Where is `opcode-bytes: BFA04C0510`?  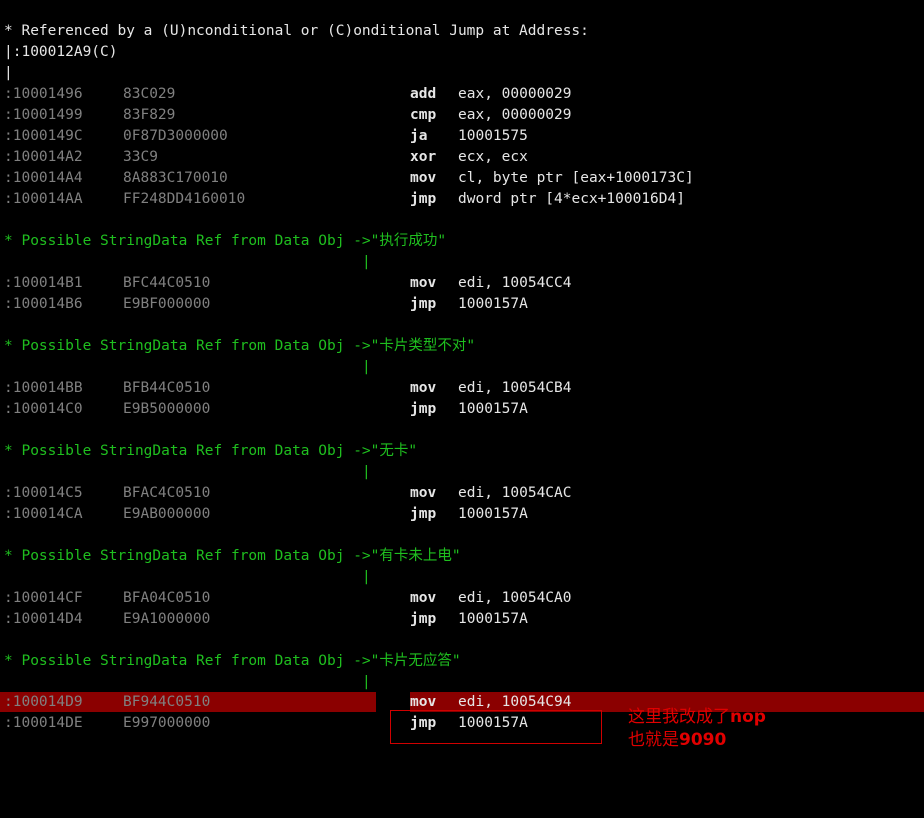 opcode-bytes: BFA04C0510 is located at coordinates (167, 598).